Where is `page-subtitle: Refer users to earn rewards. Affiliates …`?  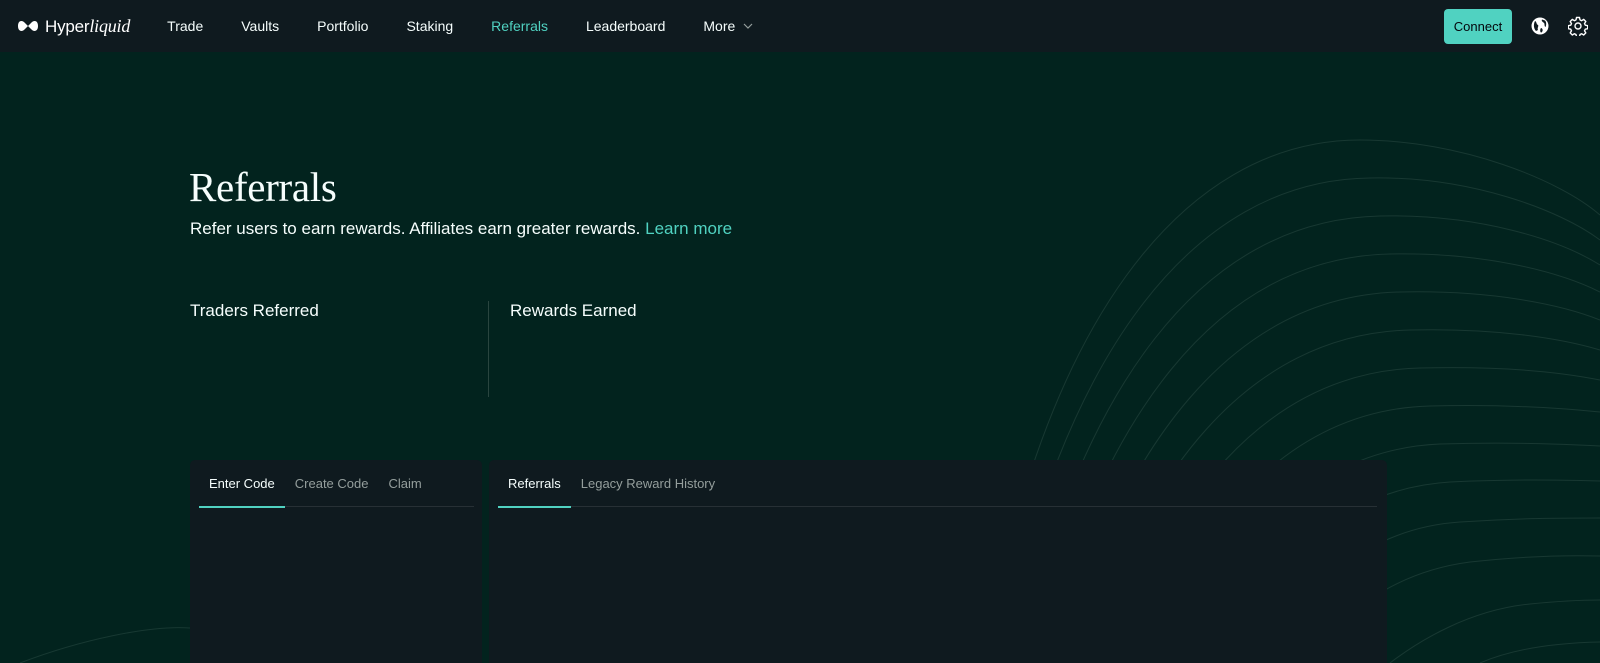
page-subtitle: Refer users to earn rewards. Affiliates … is located at coordinates (461, 229).